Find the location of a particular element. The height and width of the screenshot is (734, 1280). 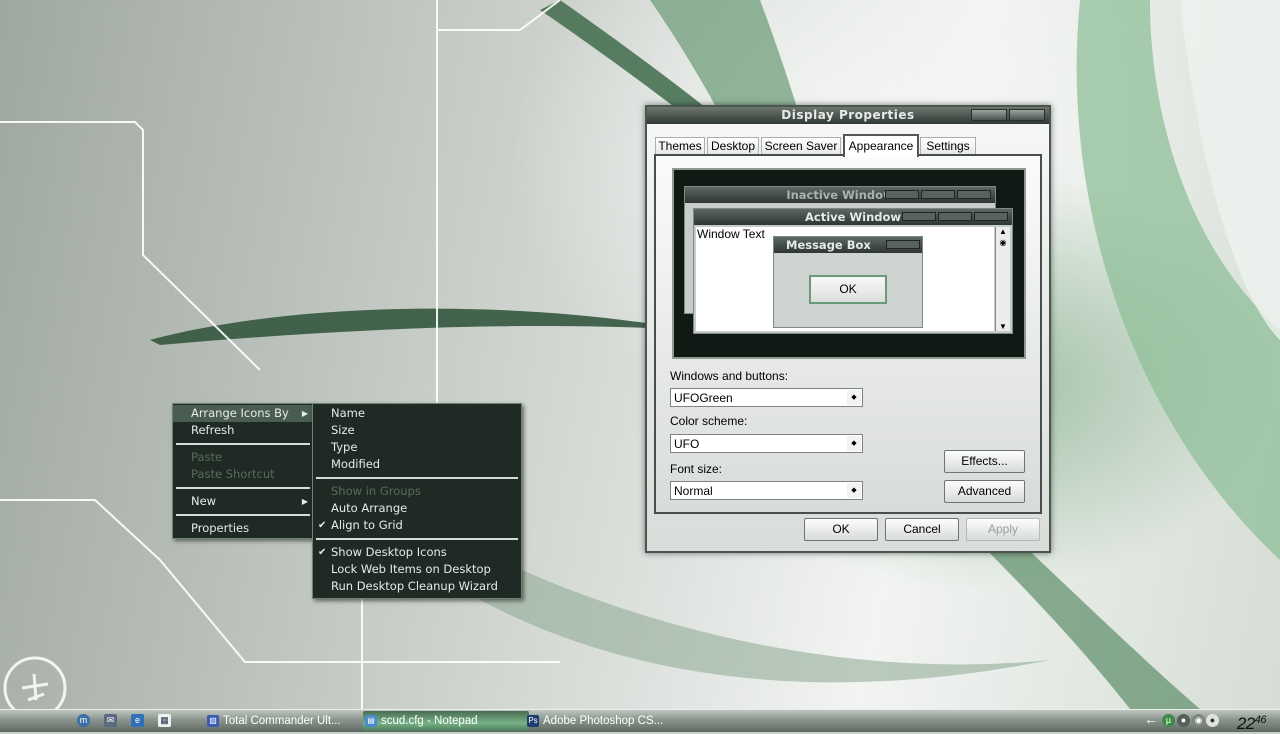

menu-item-label: New is located at coordinates (204, 501).